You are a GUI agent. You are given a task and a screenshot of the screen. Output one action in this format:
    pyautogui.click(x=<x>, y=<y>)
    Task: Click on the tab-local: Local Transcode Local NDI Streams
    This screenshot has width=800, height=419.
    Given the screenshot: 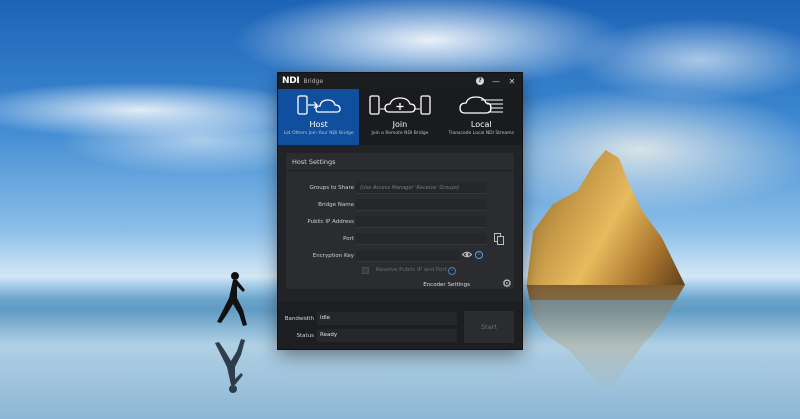 What is the action you would take?
    pyautogui.click(x=481, y=117)
    